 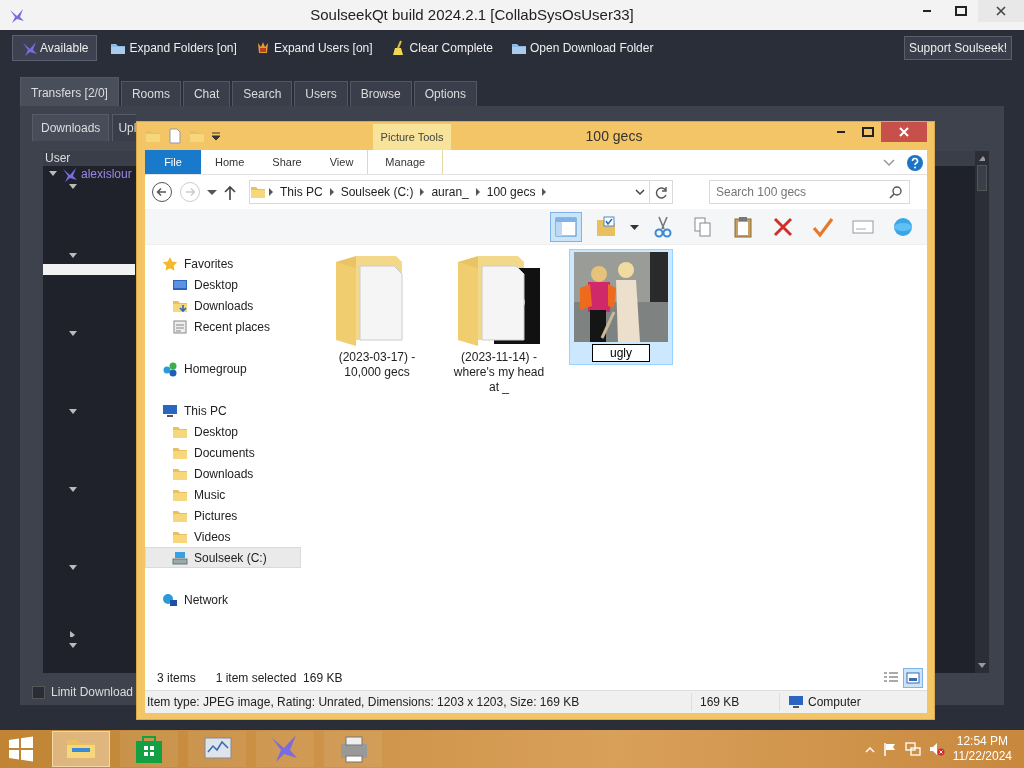 I want to click on bird-icon, so click(x=69, y=174).